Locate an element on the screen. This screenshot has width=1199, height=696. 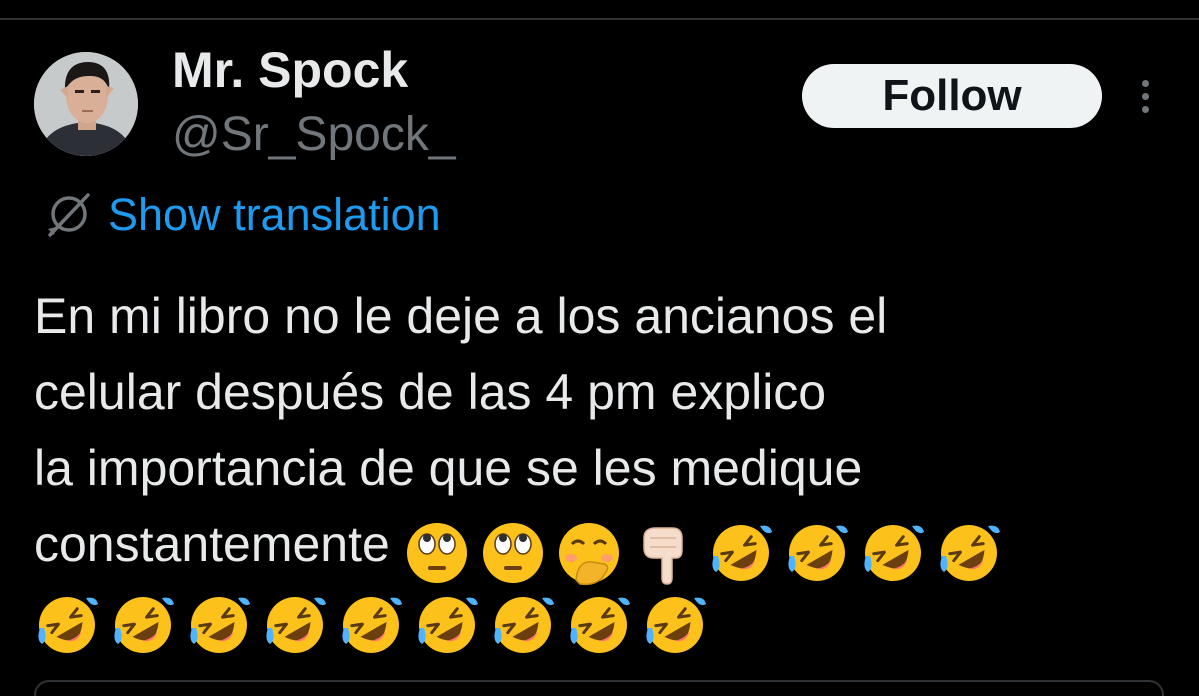
author-display-name: Mr. Spock is located at coordinates (290, 70).